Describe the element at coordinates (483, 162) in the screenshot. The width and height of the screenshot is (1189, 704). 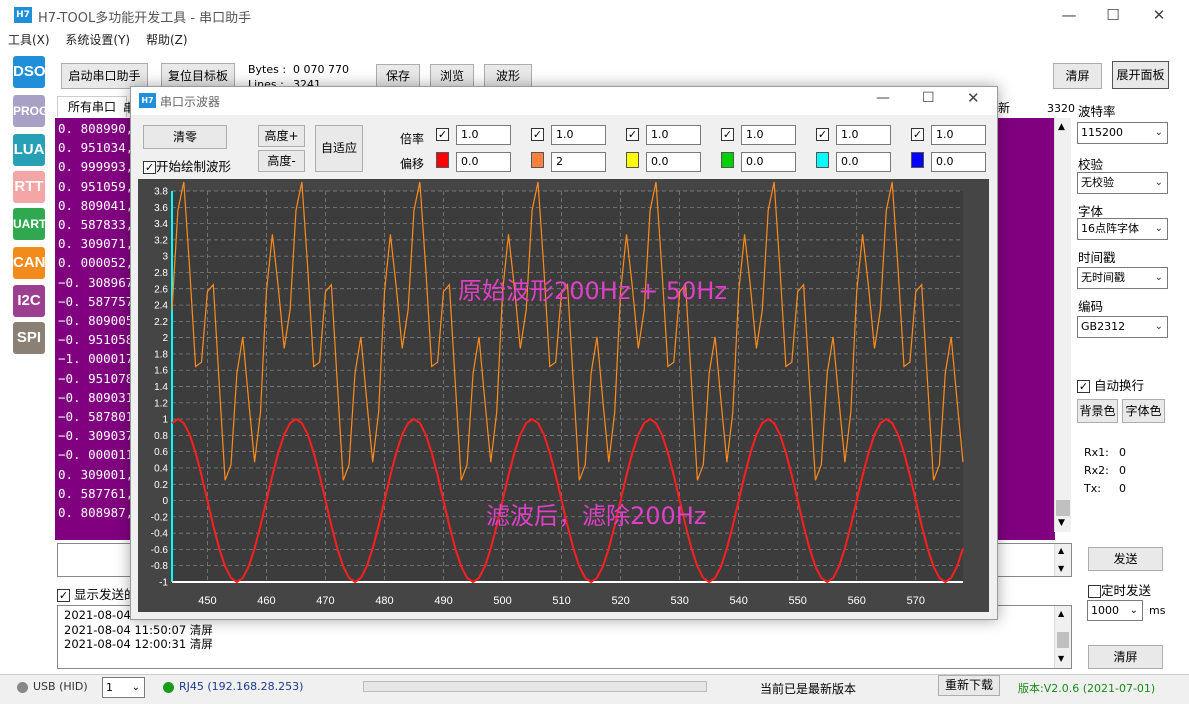
I see `channel-1-offset-input: 0.0` at that location.